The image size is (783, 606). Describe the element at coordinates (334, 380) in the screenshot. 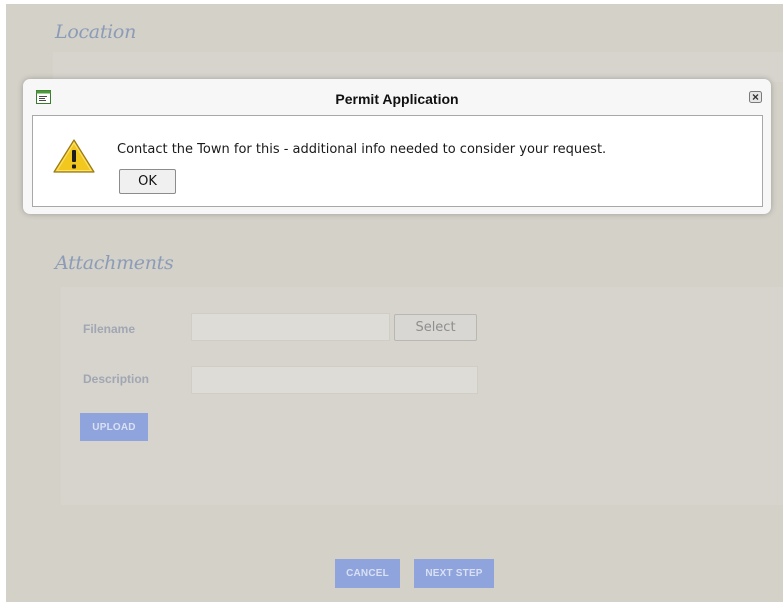

I see `description-field` at that location.